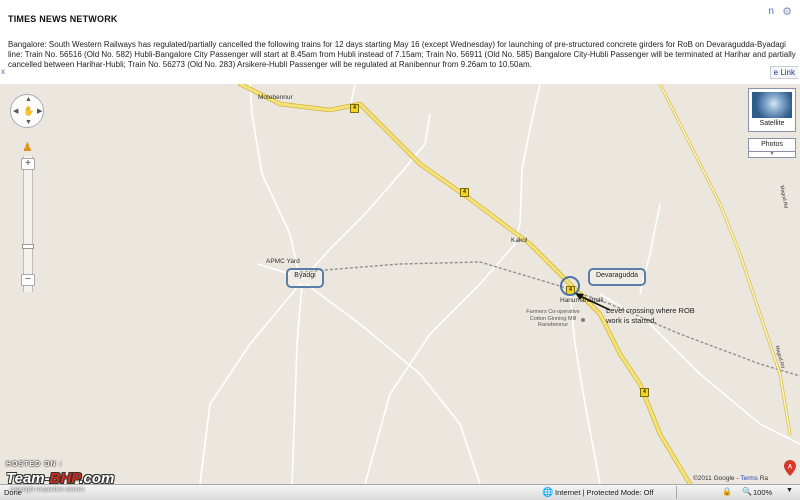 This screenshot has height=500, width=800. I want to click on hand-icon: ✋, so click(29, 111).